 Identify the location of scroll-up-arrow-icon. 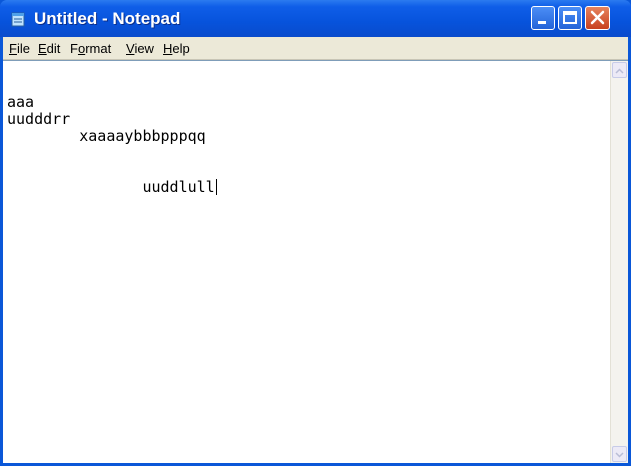
(619, 71).